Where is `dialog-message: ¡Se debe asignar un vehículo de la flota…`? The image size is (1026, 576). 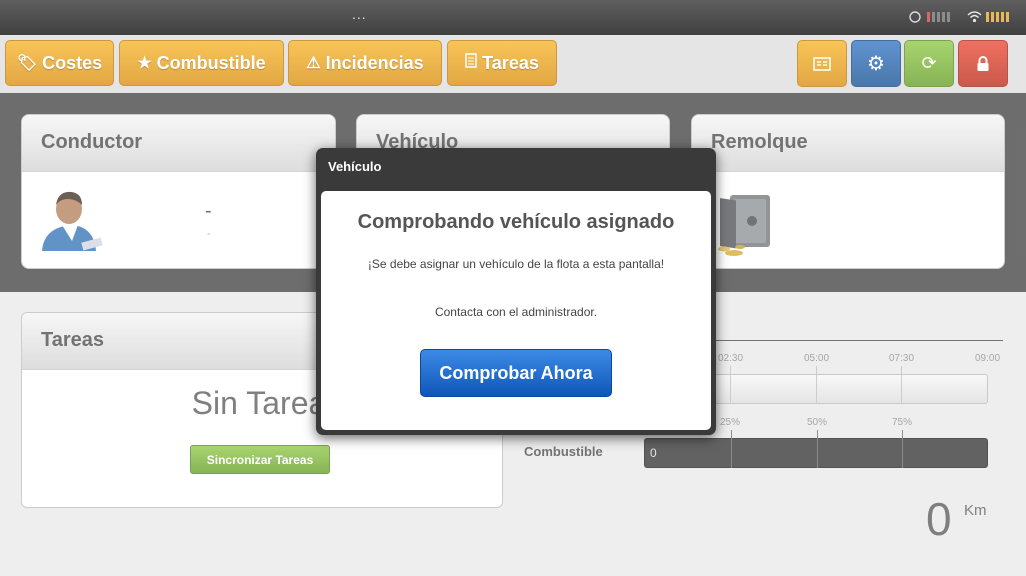 dialog-message: ¡Se debe asignar un vehículo de la flota… is located at coordinates (516, 264).